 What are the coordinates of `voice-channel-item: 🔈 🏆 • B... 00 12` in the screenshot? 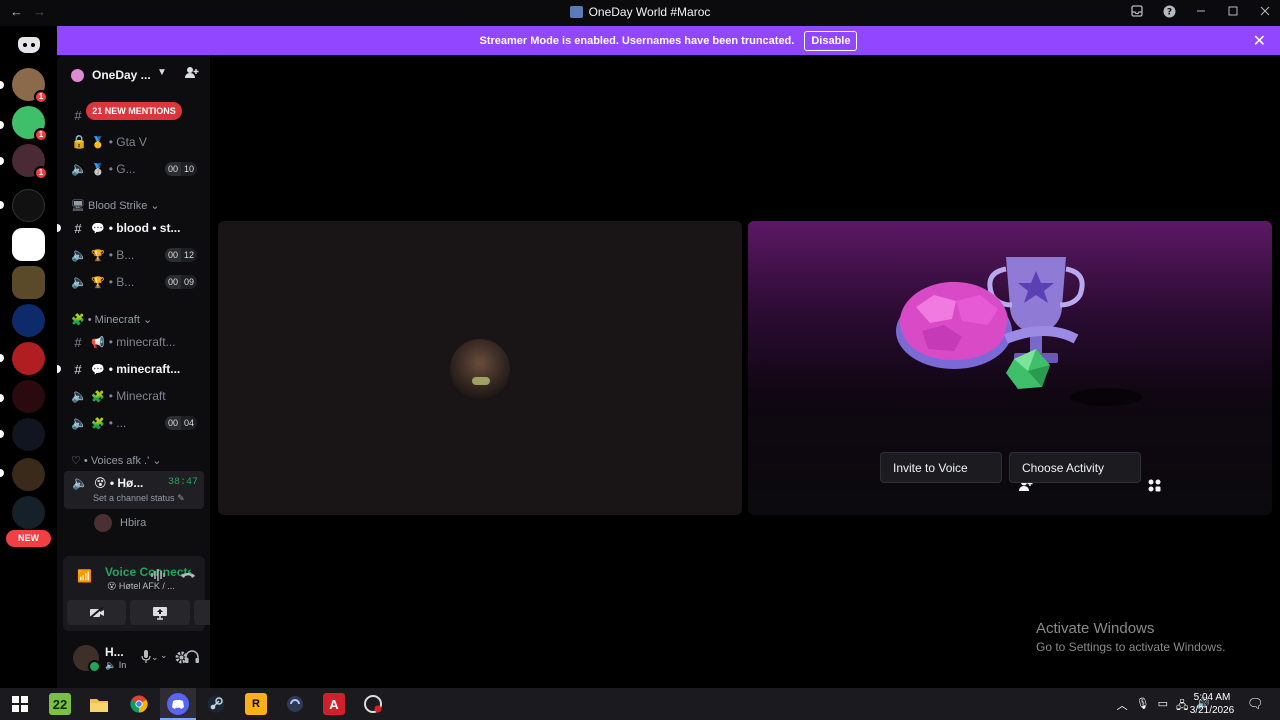 It's located at (135, 255).